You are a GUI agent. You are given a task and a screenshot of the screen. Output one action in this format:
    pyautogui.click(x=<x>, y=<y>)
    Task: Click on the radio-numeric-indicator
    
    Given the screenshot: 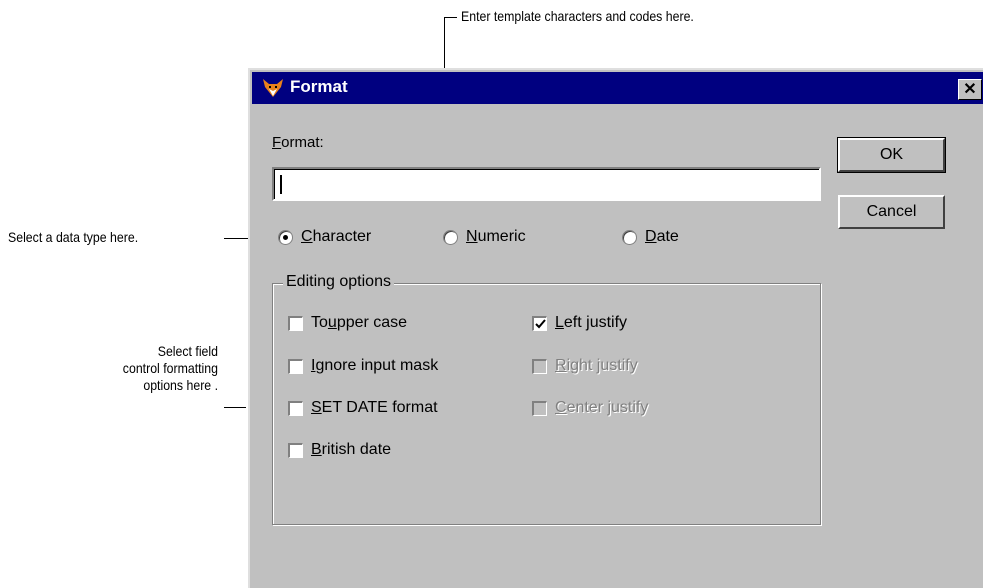 What is the action you would take?
    pyautogui.click(x=450, y=237)
    